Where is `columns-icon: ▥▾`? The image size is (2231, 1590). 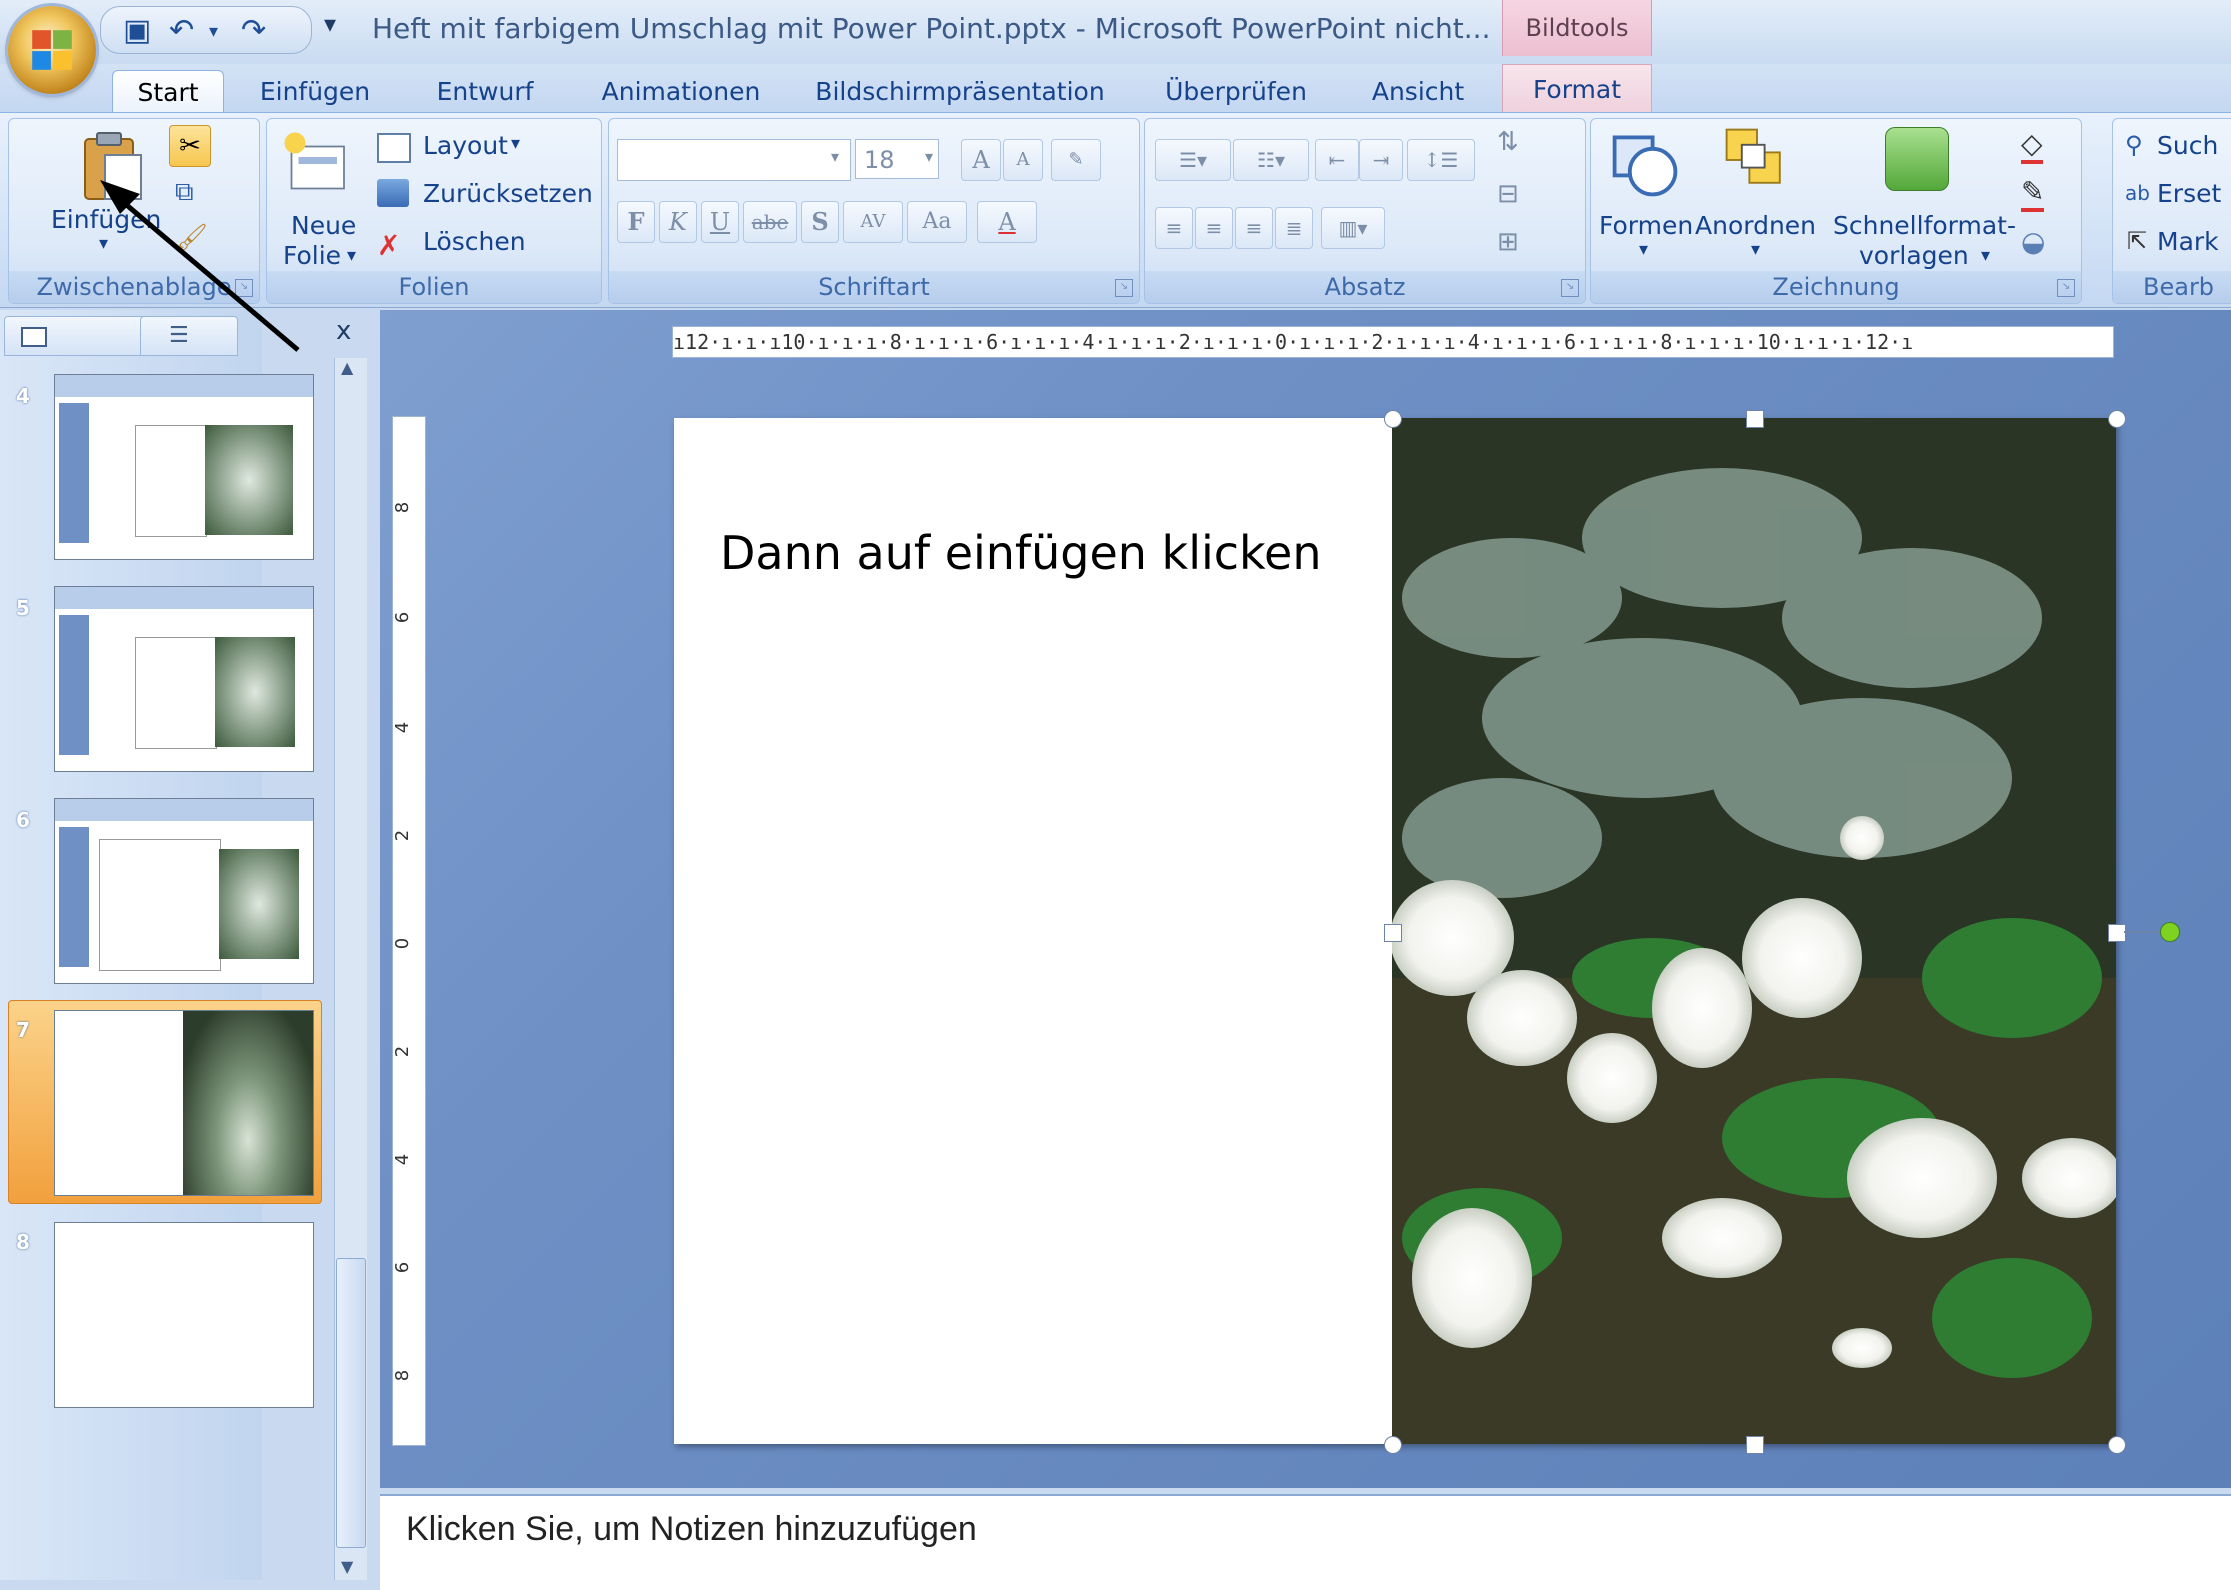 columns-icon: ▥▾ is located at coordinates (1353, 228).